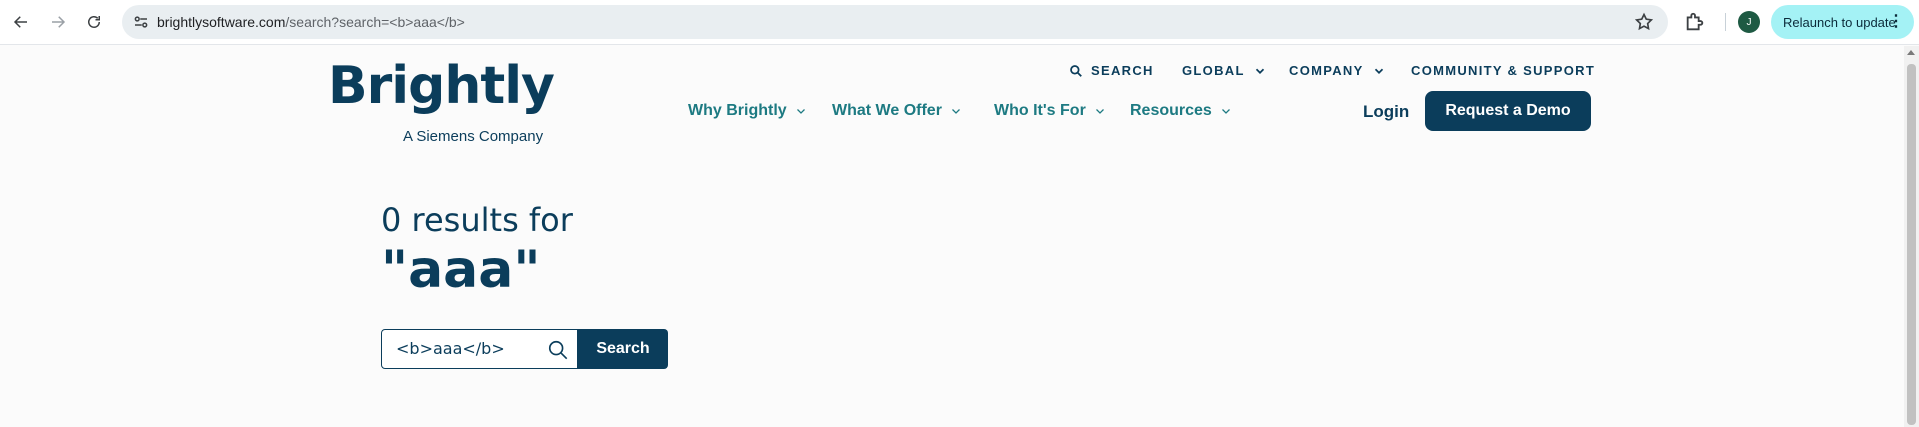 The image size is (1919, 427). I want to click on nav-why-brightly: Why Brightly, so click(747, 111).